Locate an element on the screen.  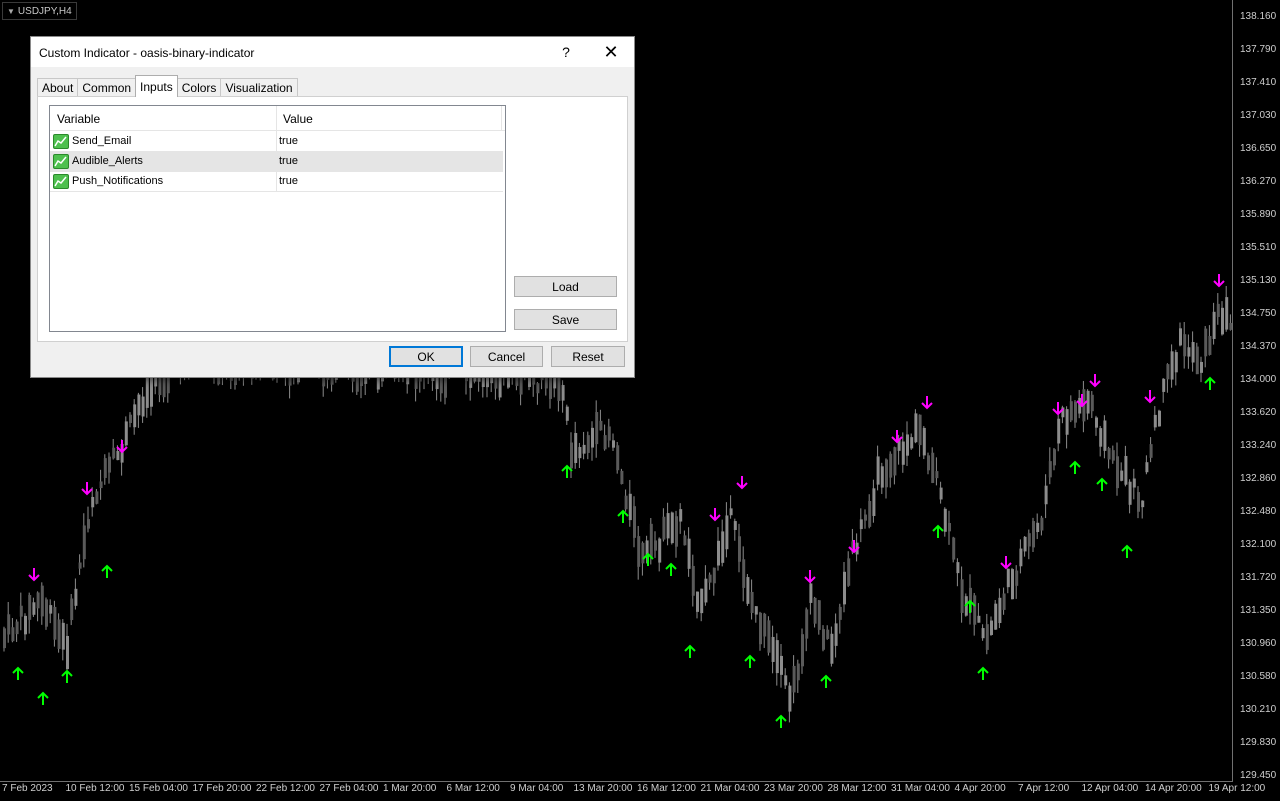
time-axis-label: 31 Mar 04:00 is located at coordinates (920, 788).